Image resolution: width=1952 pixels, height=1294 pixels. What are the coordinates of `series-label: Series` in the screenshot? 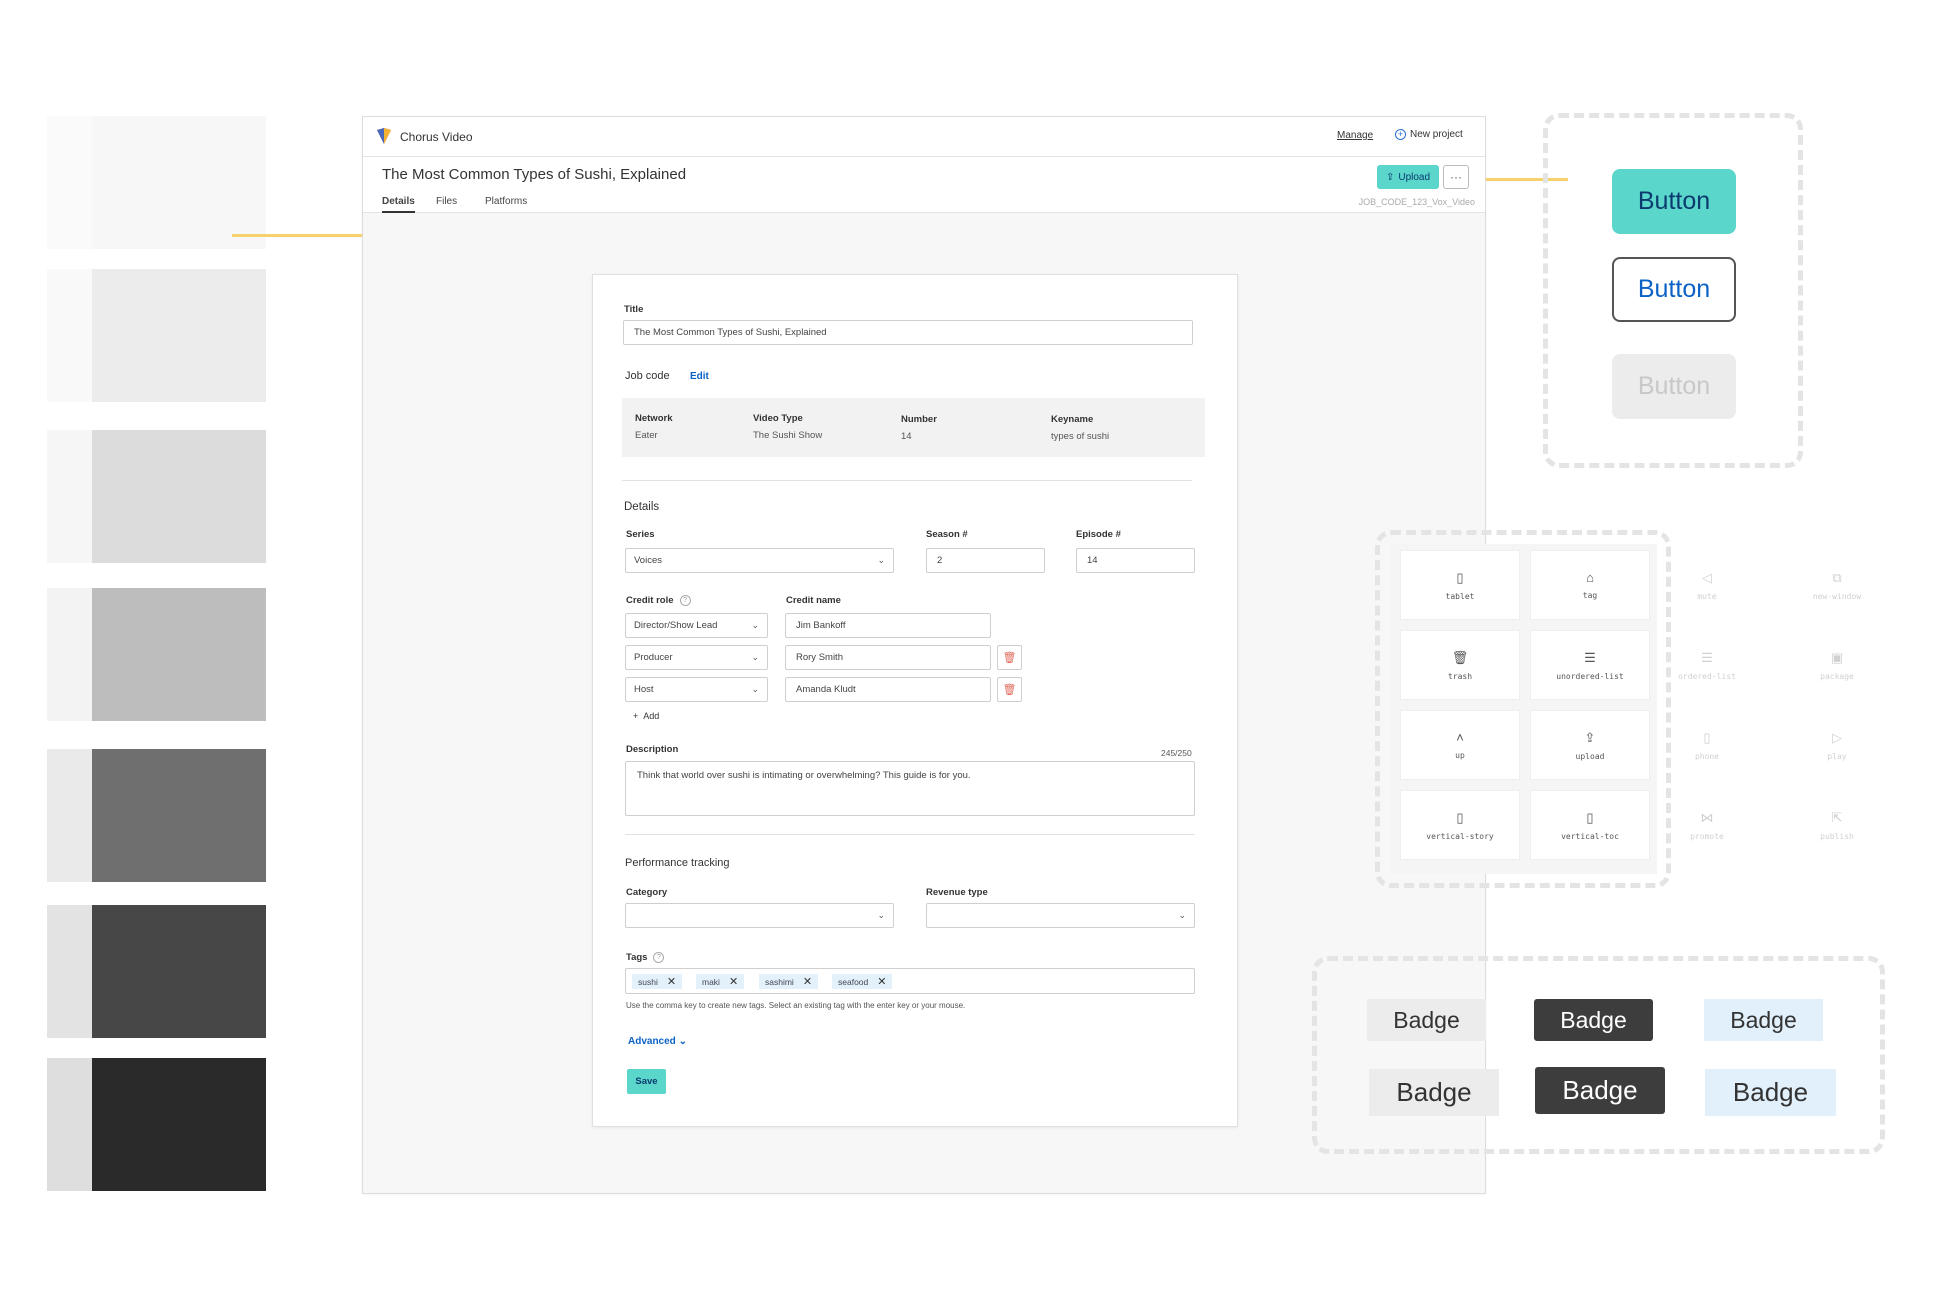 It's located at (640, 534).